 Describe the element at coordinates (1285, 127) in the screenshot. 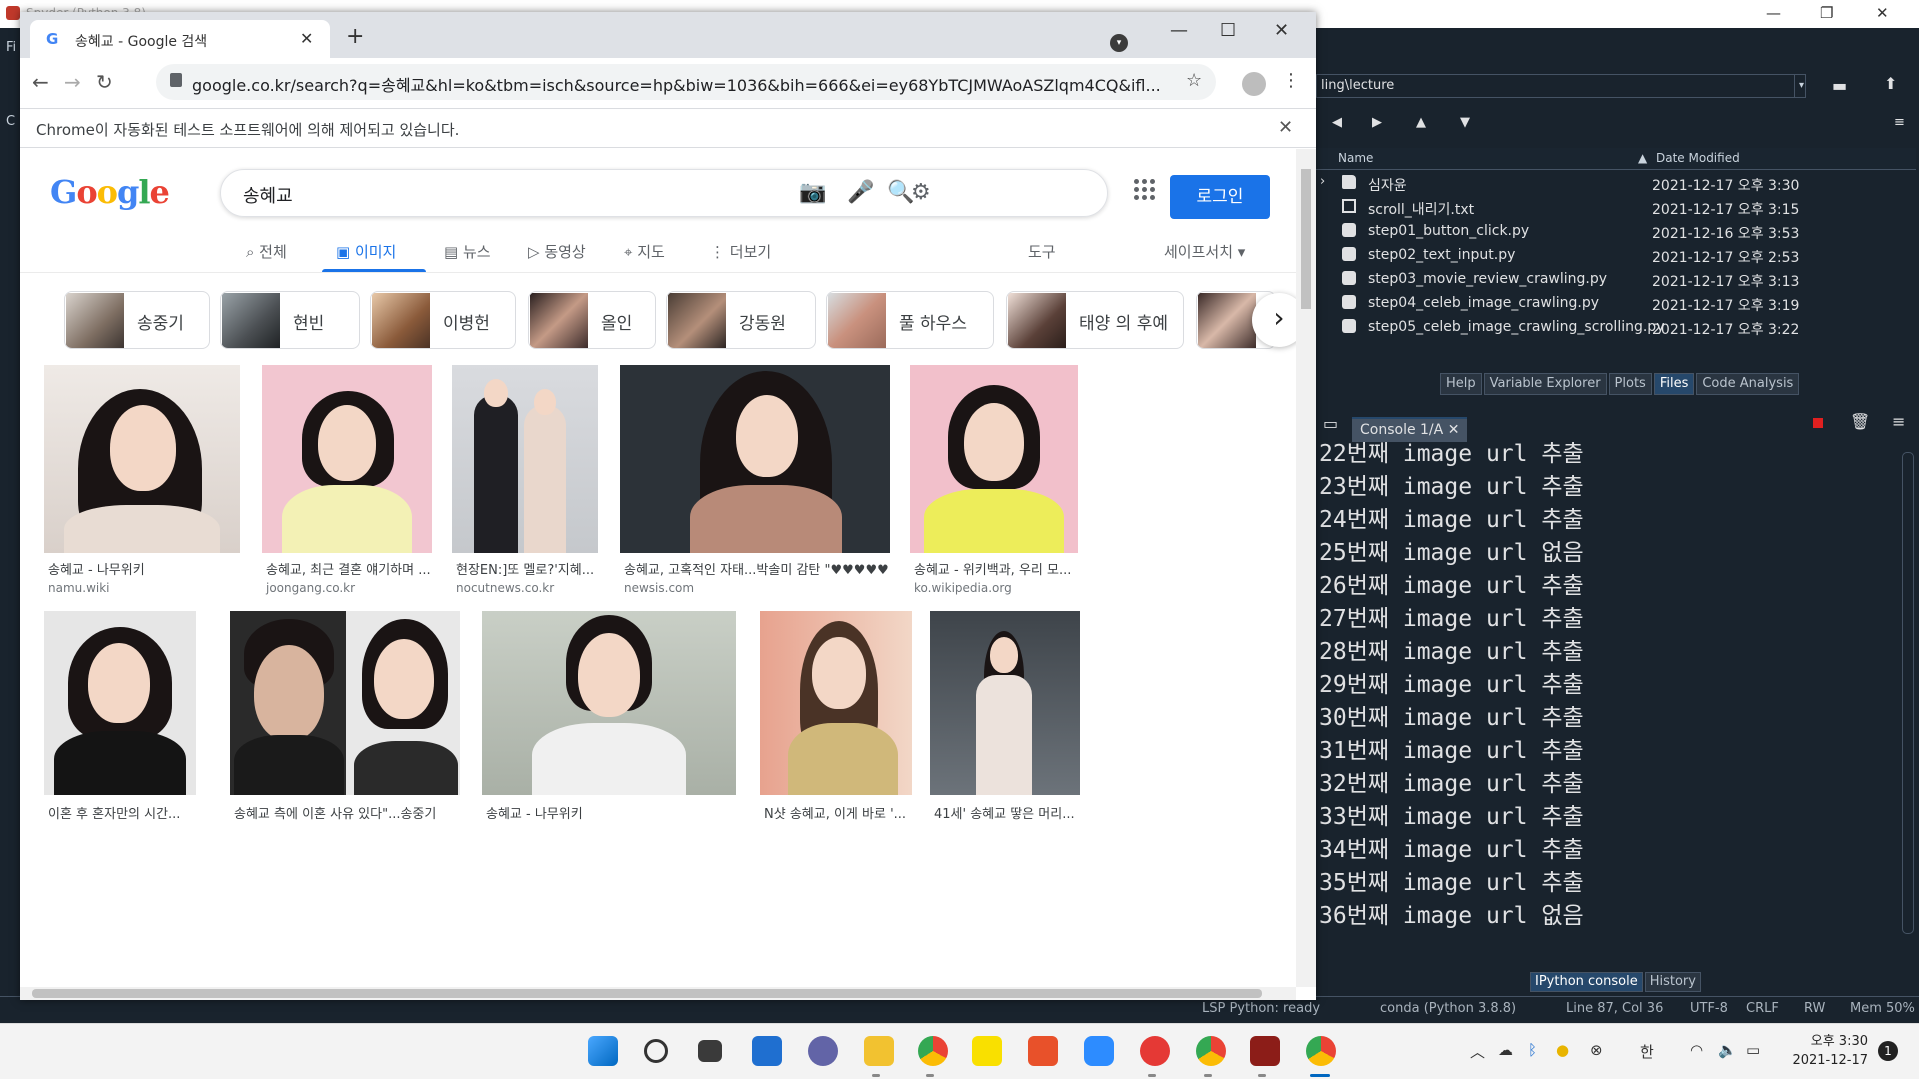

I see `infobar-close-icon: ✕` at that location.